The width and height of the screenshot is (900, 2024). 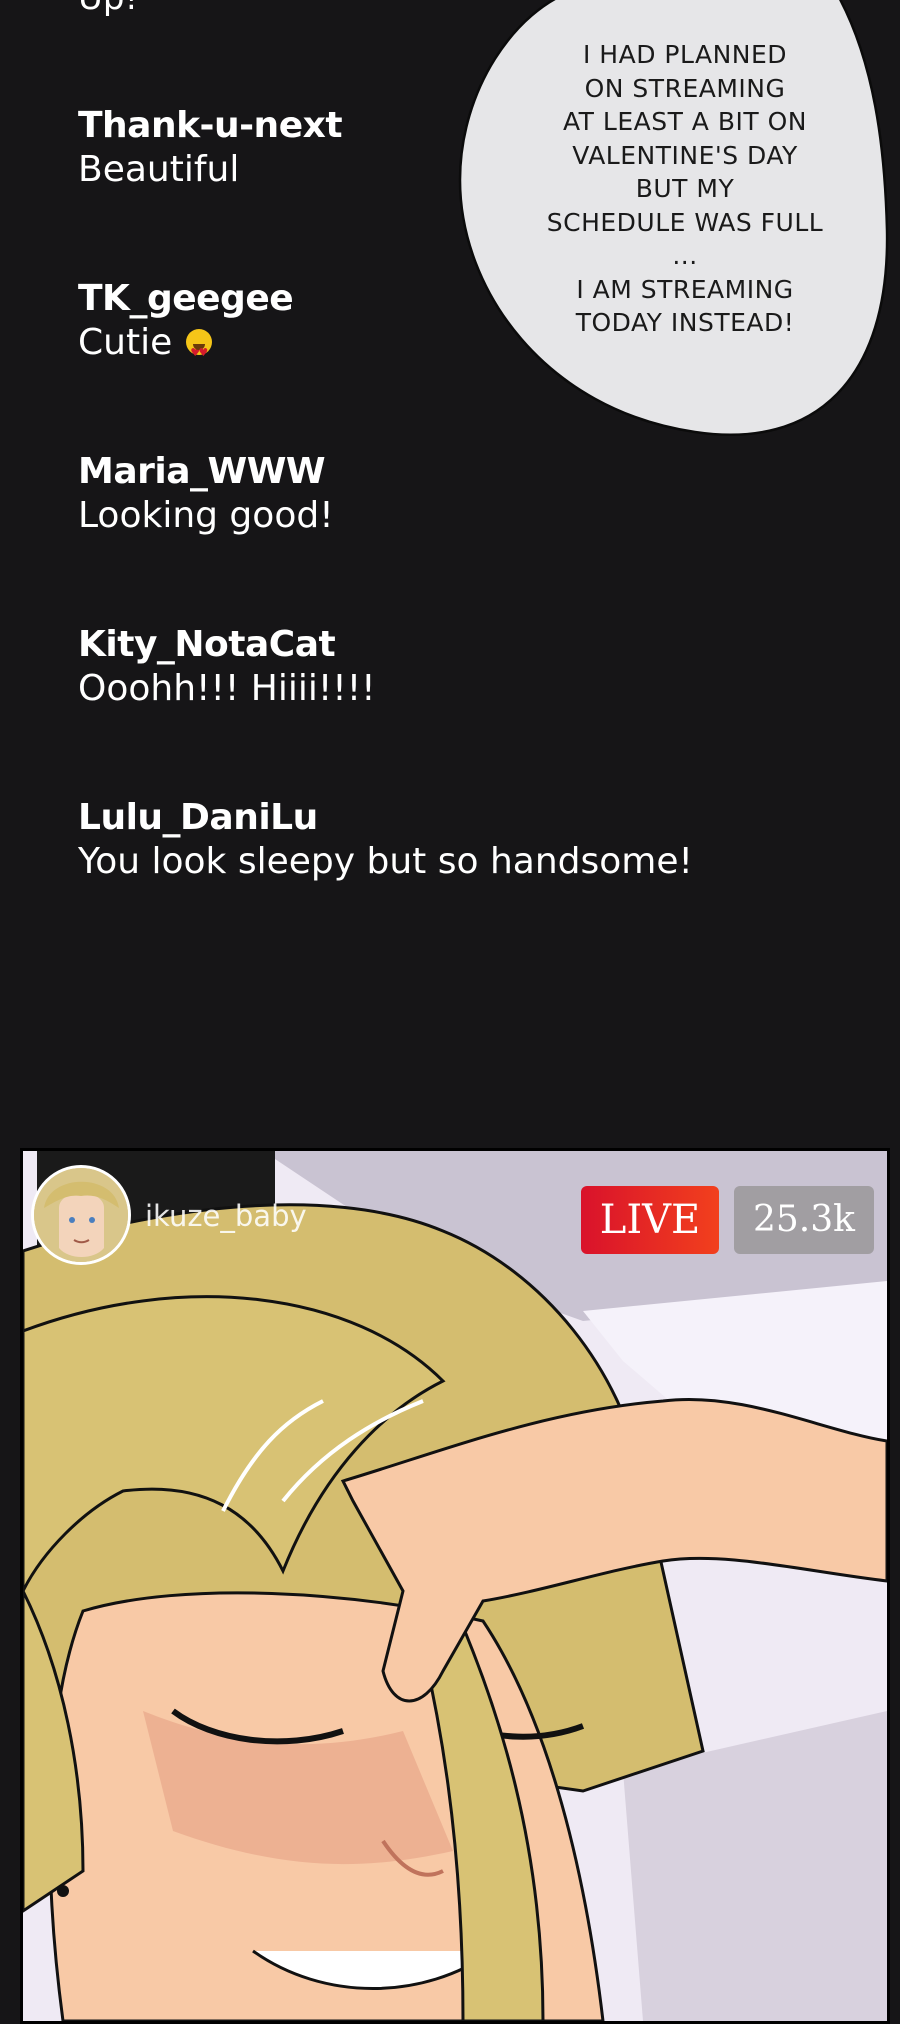 I want to click on chat-username: Lulu_DaniLu, so click(x=198, y=817).